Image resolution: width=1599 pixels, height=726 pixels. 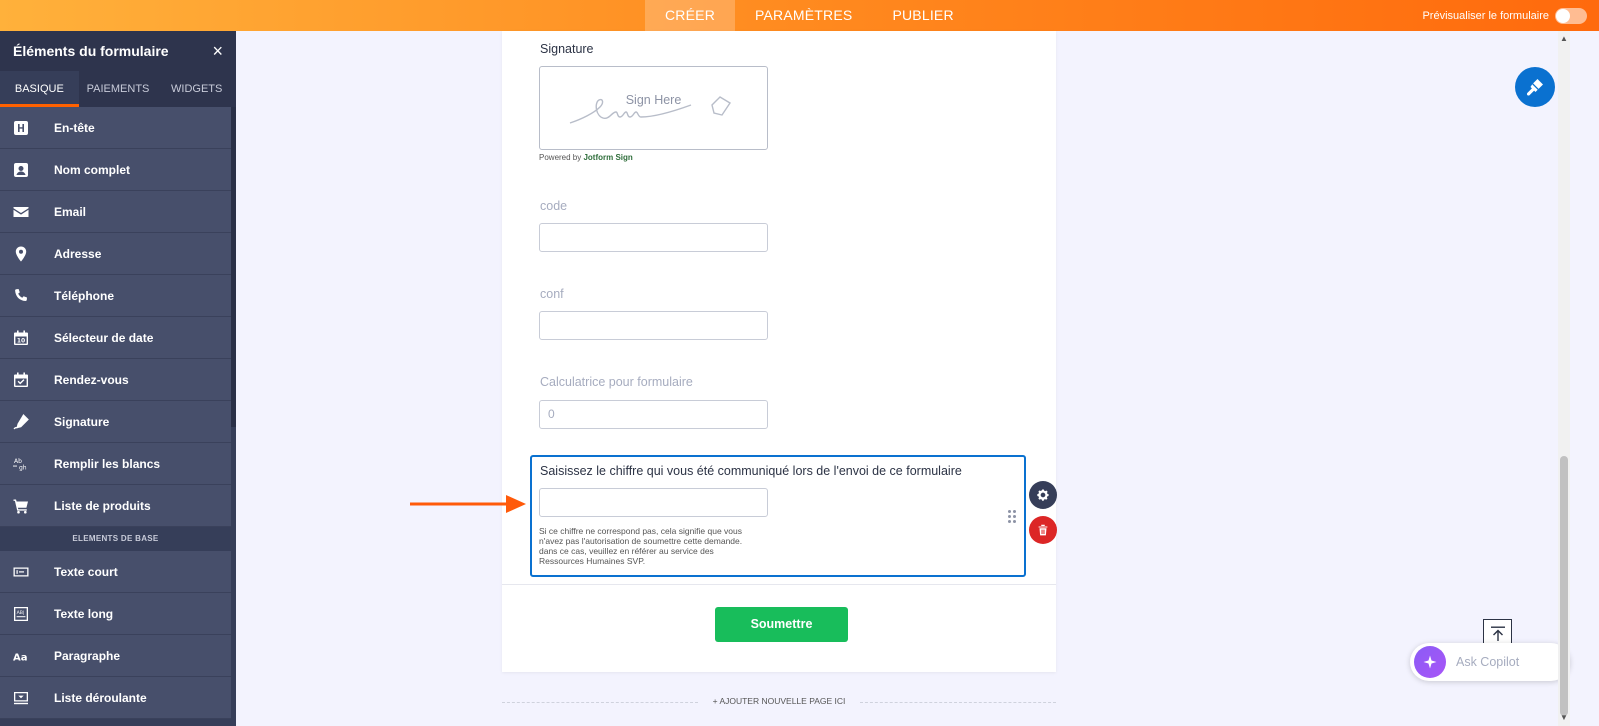 I want to click on copilot-label: Ask Copilot, so click(x=1488, y=662).